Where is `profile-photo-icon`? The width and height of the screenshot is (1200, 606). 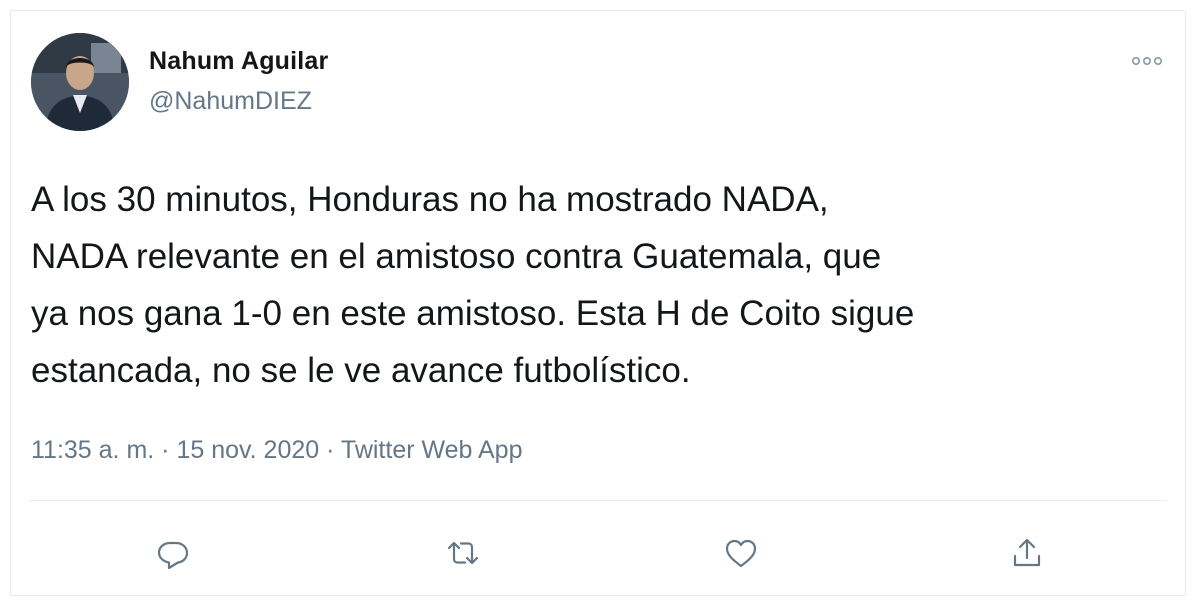 profile-photo-icon is located at coordinates (80, 82).